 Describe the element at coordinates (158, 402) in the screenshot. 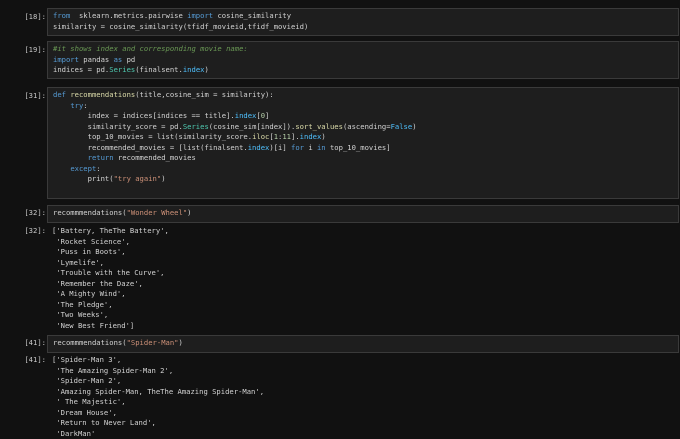

I see `output-line: ' The Majestic',` at that location.